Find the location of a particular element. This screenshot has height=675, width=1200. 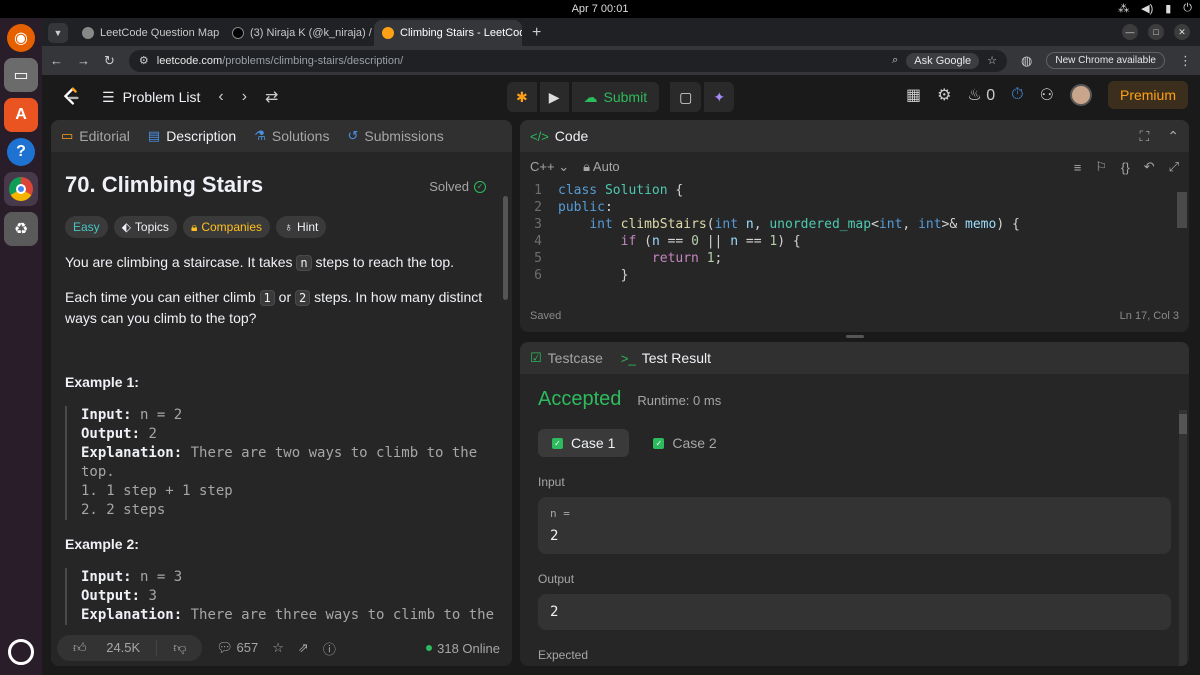

tab-editorial: ▭ Editorial is located at coordinates (95, 136).